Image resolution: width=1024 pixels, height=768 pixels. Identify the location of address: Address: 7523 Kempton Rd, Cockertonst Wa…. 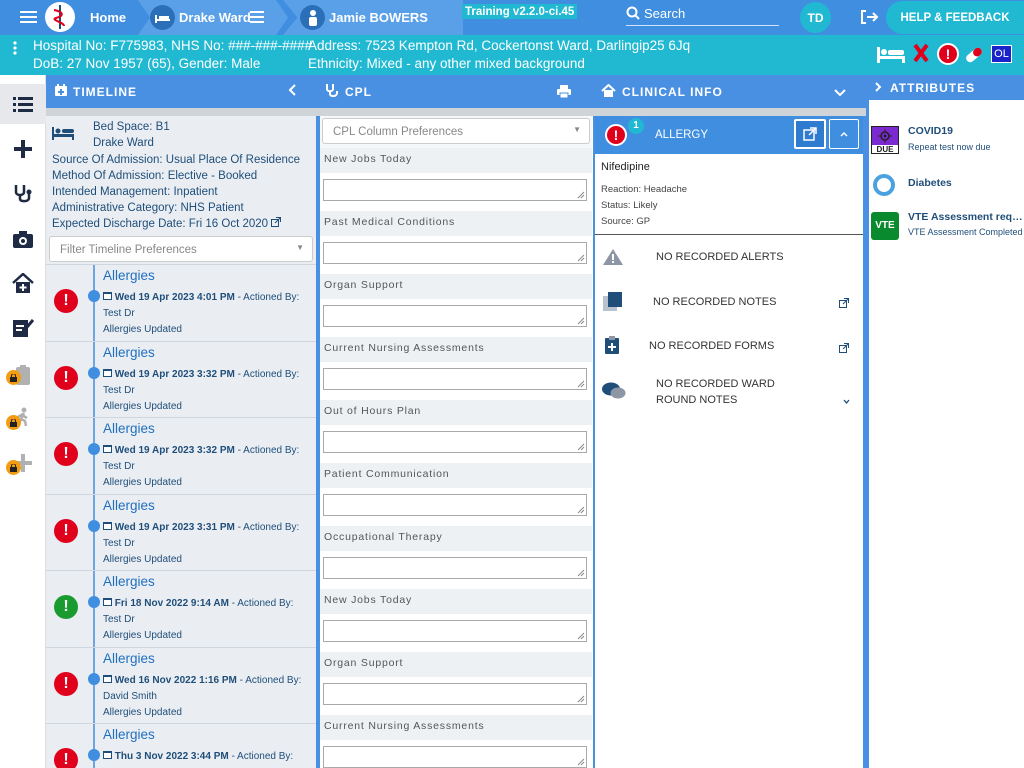
(499, 45).